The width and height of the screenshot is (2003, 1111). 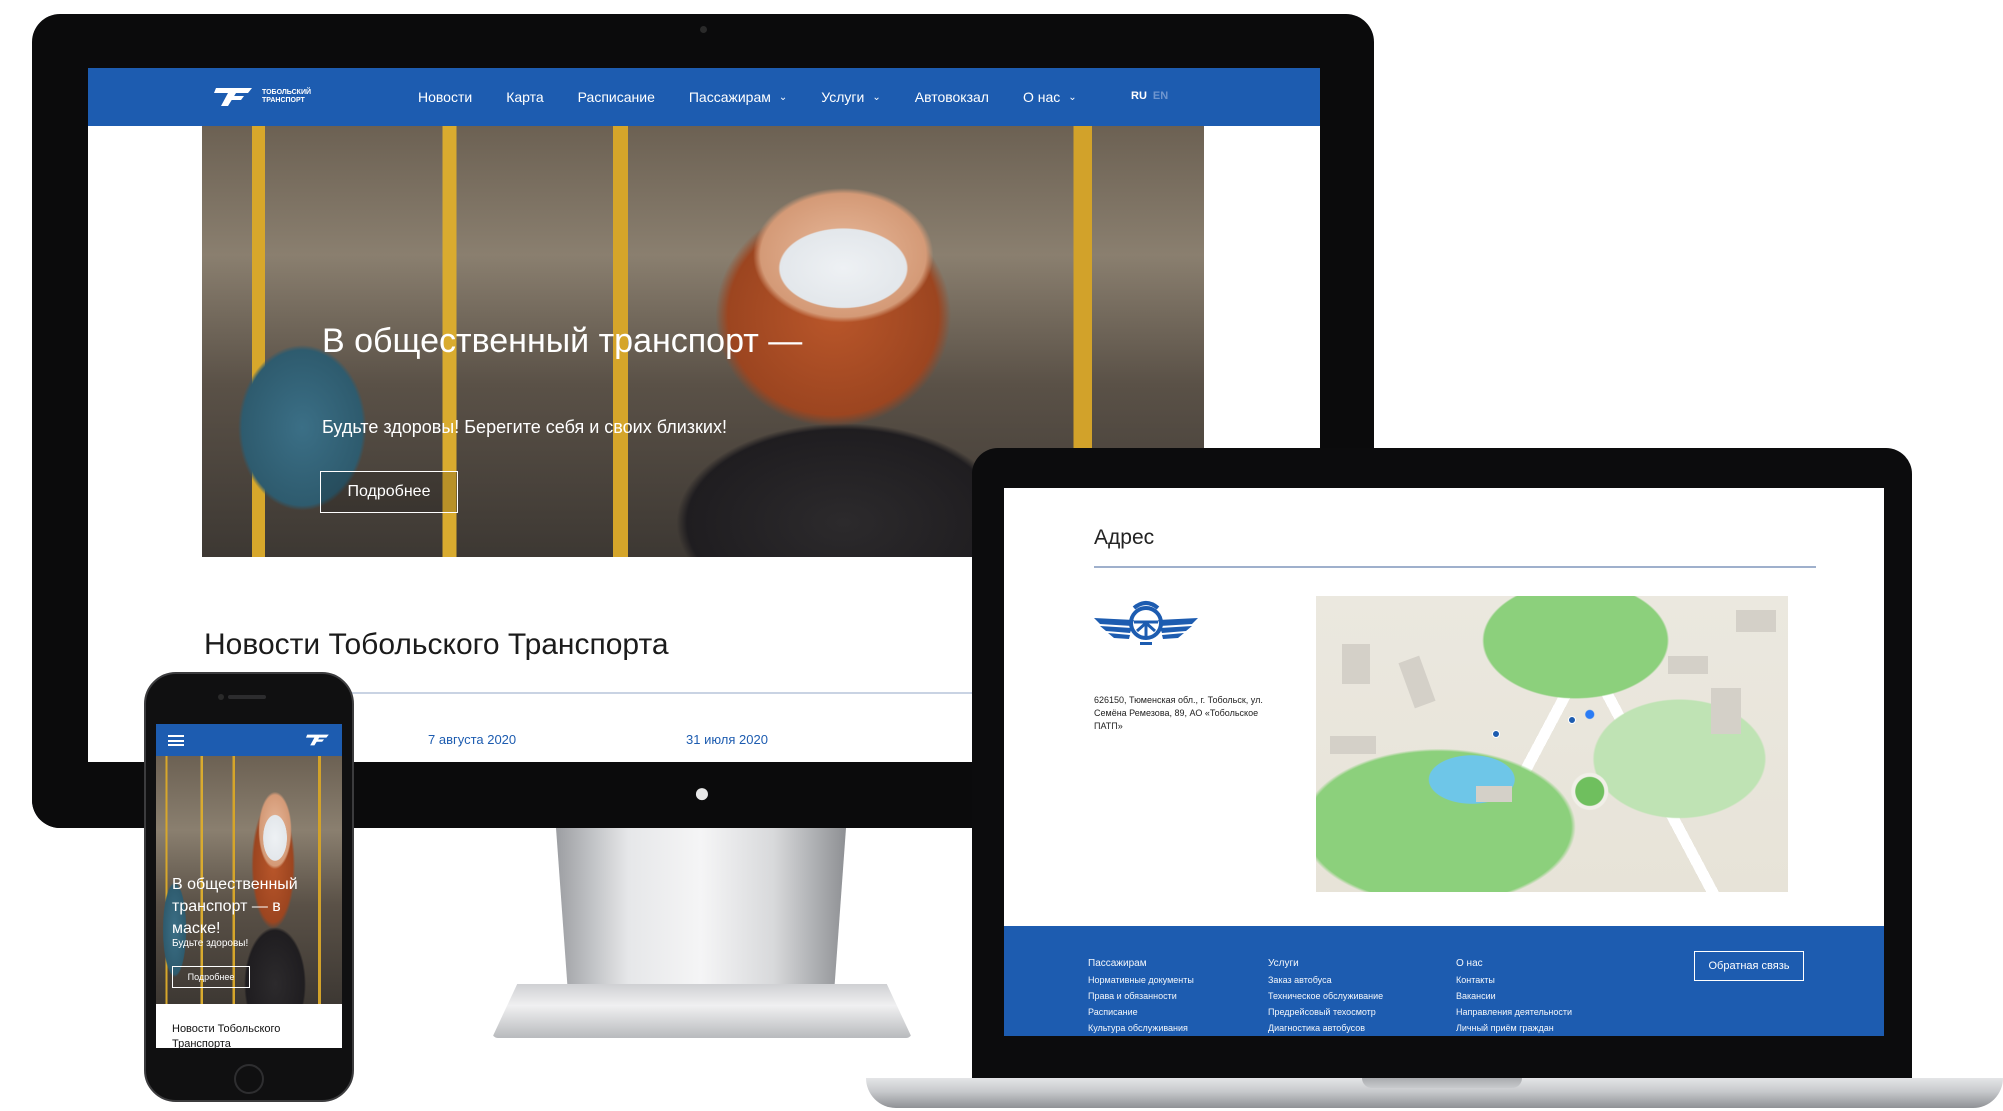 I want to click on news-section-title: Новости Тобольского Транспорта, so click(x=436, y=644).